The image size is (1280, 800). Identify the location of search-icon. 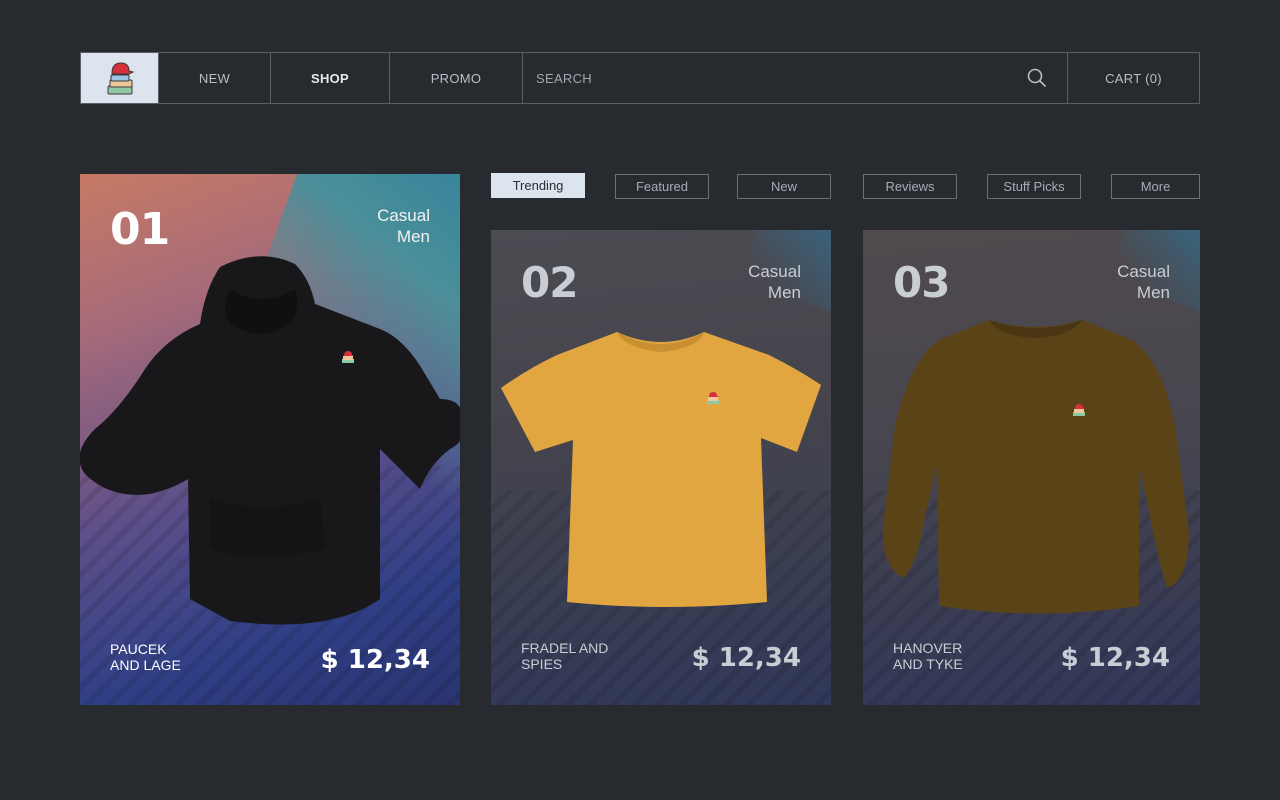
(1037, 78).